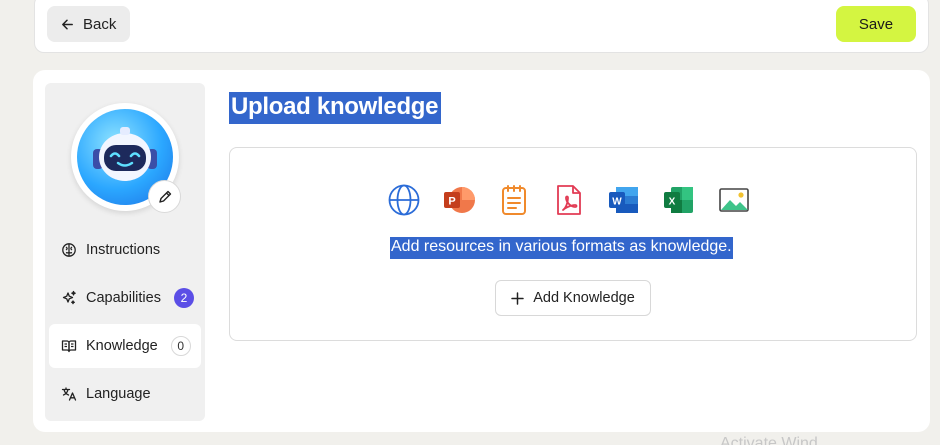  What do you see at coordinates (69, 394) in the screenshot?
I see `translate-icon` at bounding box center [69, 394].